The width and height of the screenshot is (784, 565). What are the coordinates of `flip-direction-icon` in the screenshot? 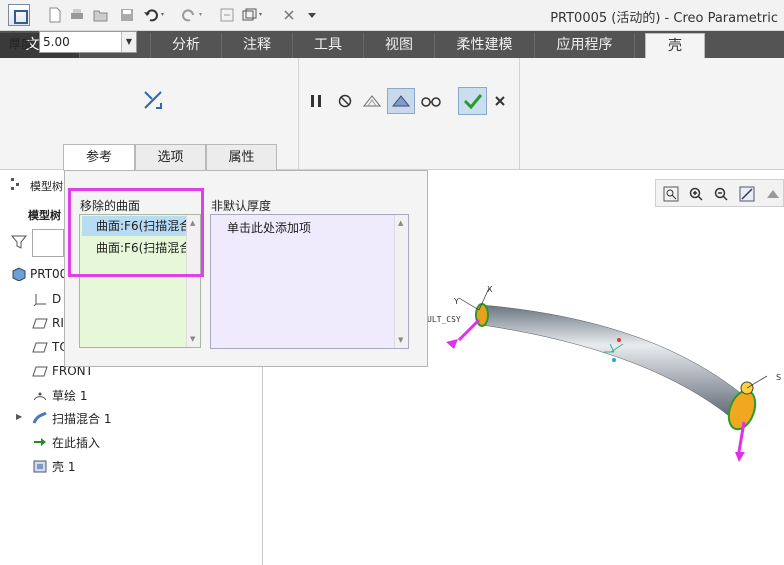 It's located at (153, 100).